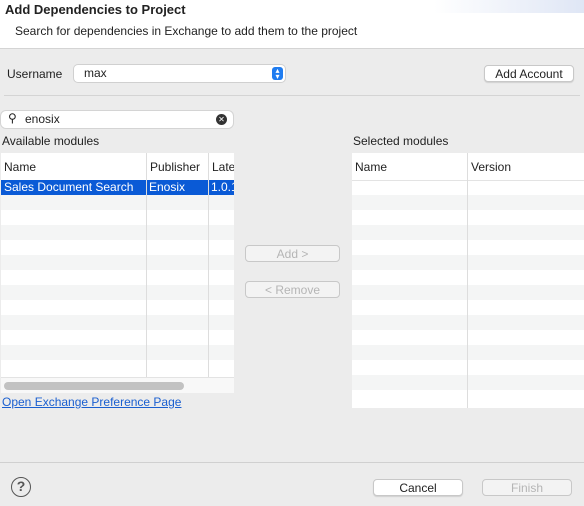 This screenshot has width=584, height=506. I want to click on username-select: max ▴ ▾, so click(179, 73).